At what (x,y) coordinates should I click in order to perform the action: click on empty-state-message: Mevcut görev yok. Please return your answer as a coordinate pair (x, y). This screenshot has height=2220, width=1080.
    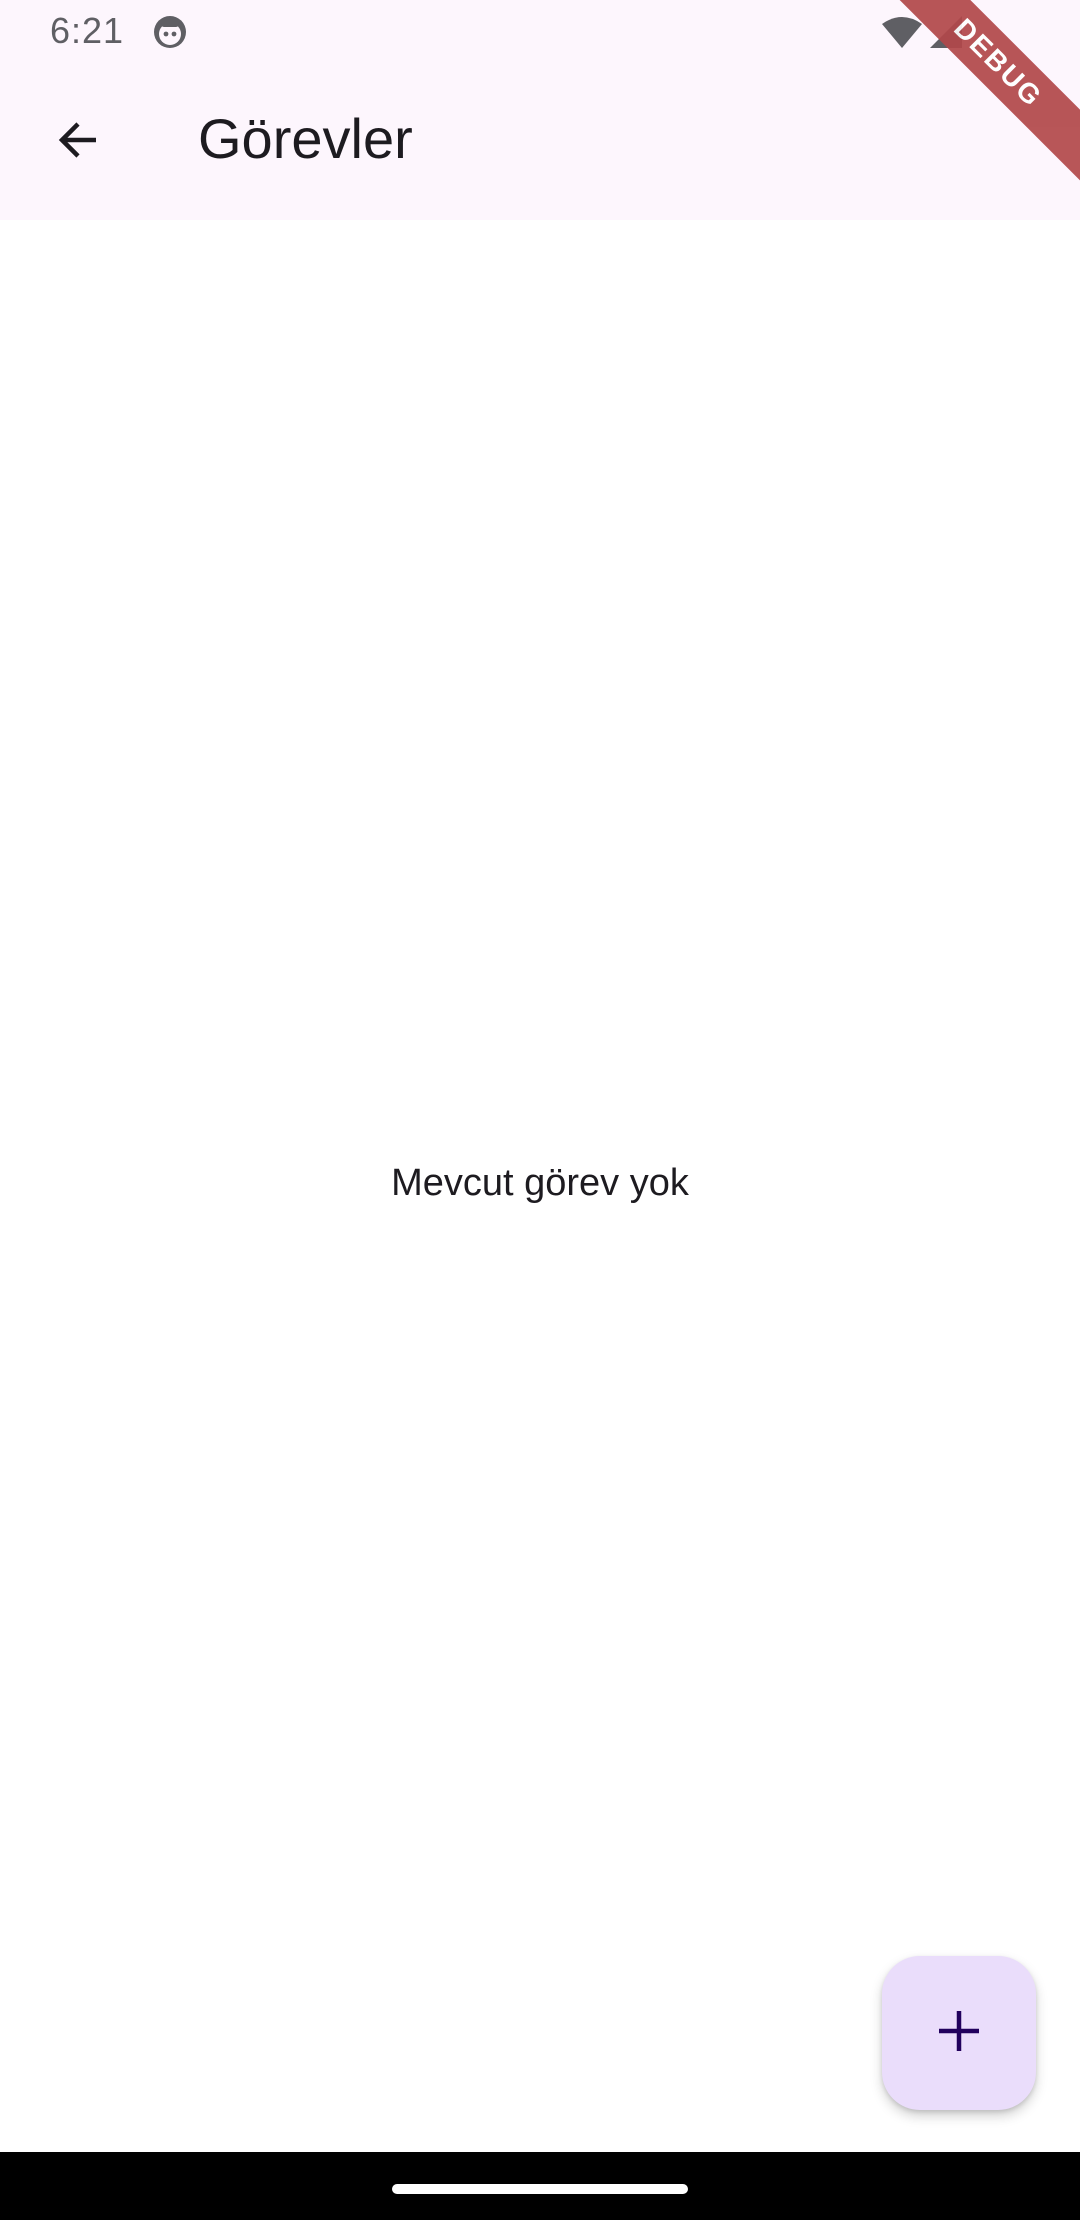
    Looking at the image, I should click on (540, 1183).